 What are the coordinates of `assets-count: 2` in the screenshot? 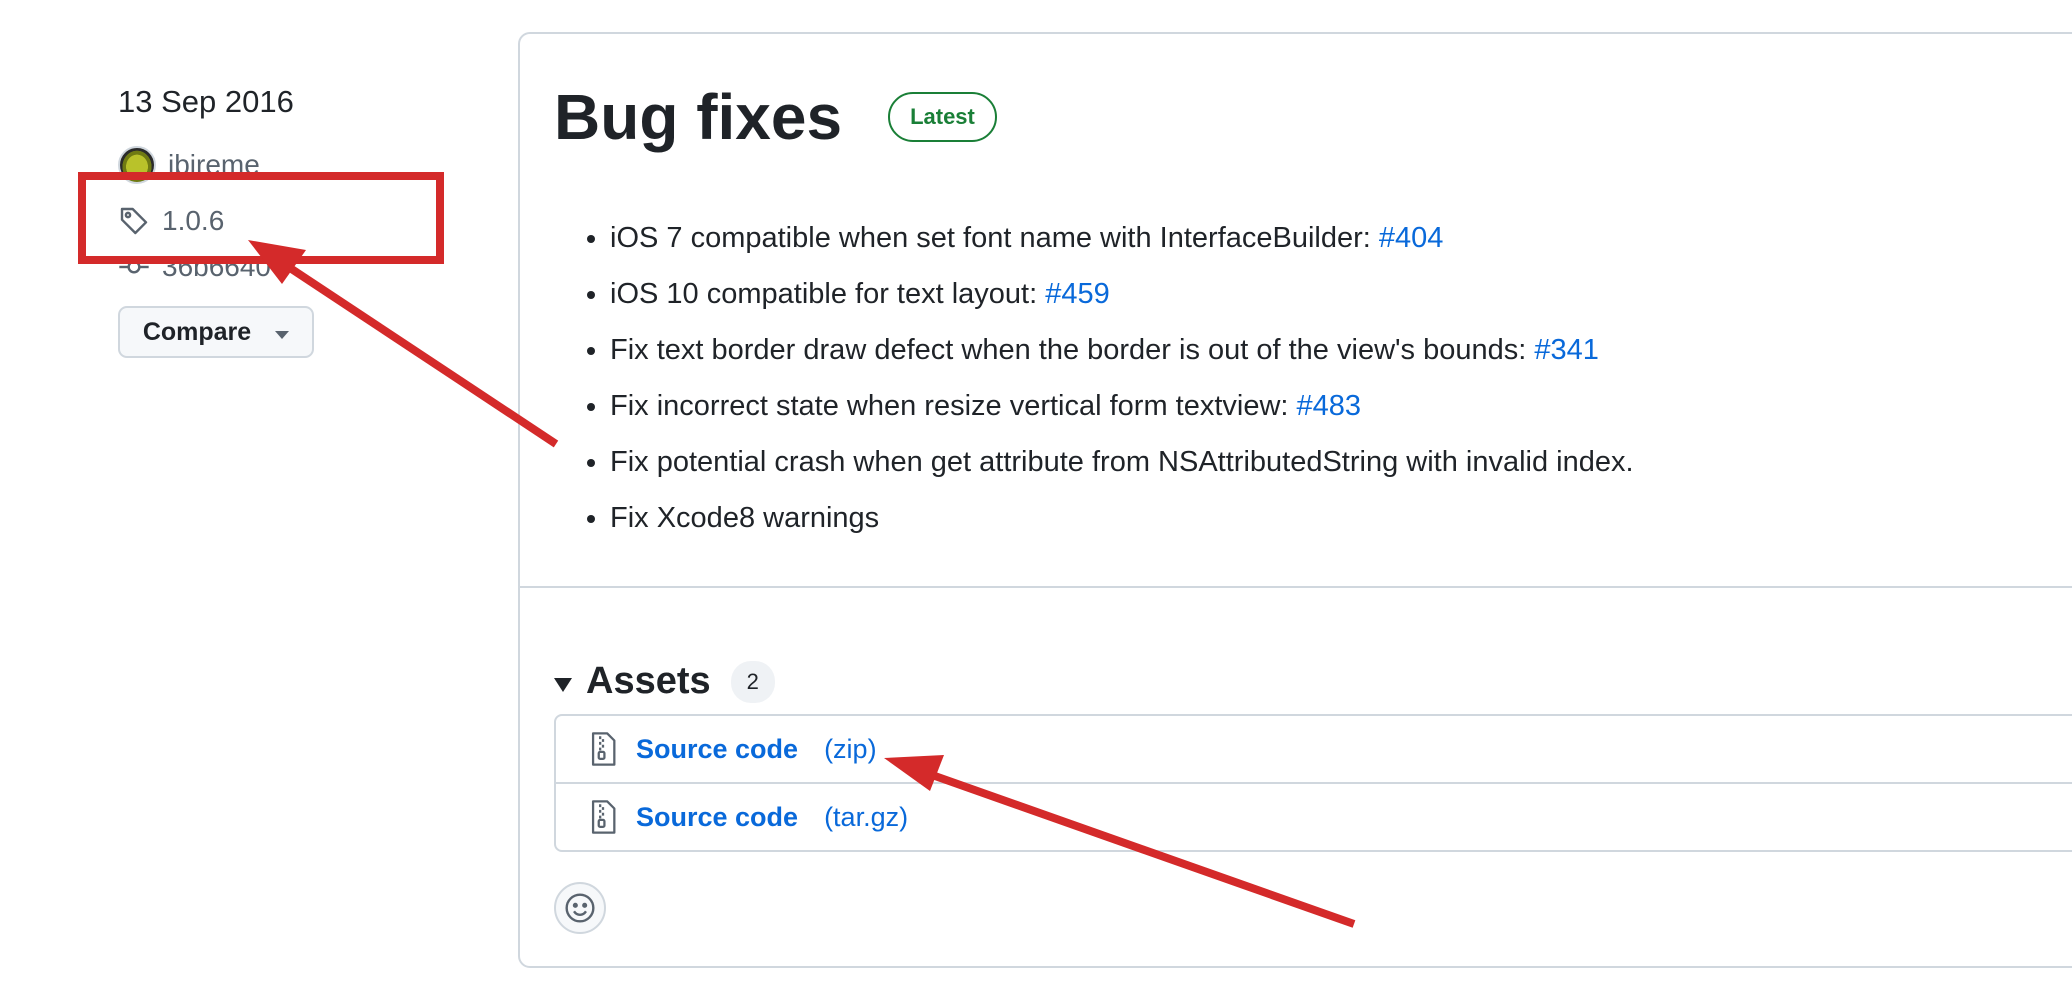 It's located at (752, 681).